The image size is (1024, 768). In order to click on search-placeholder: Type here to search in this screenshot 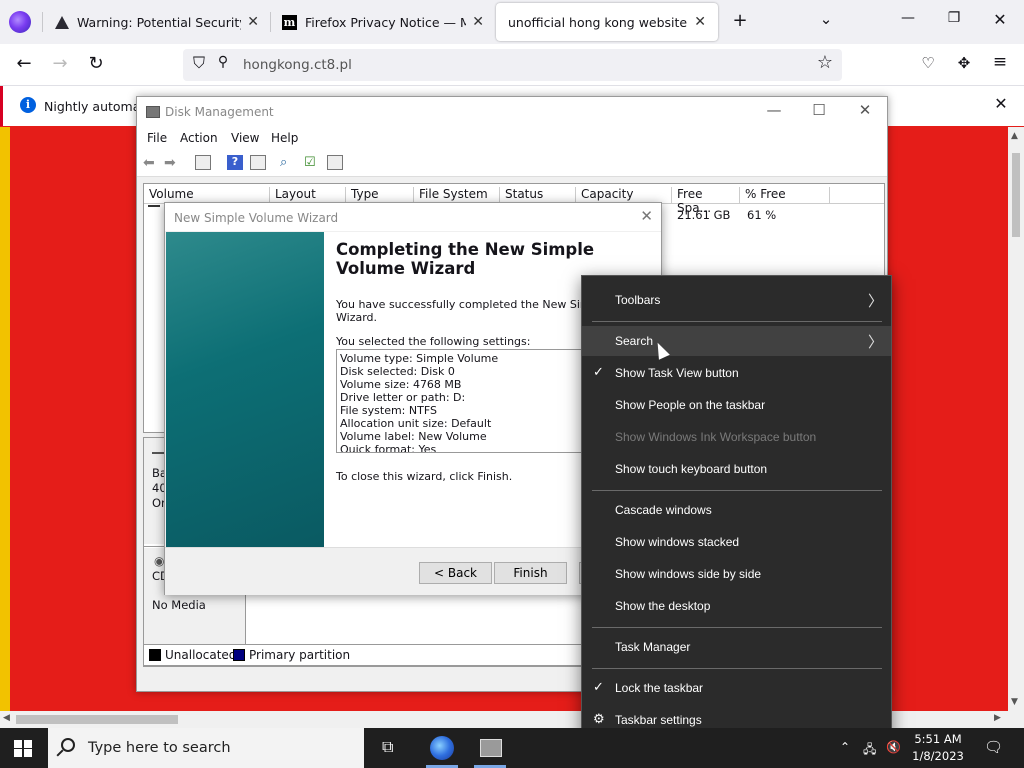, I will do `click(159, 748)`.